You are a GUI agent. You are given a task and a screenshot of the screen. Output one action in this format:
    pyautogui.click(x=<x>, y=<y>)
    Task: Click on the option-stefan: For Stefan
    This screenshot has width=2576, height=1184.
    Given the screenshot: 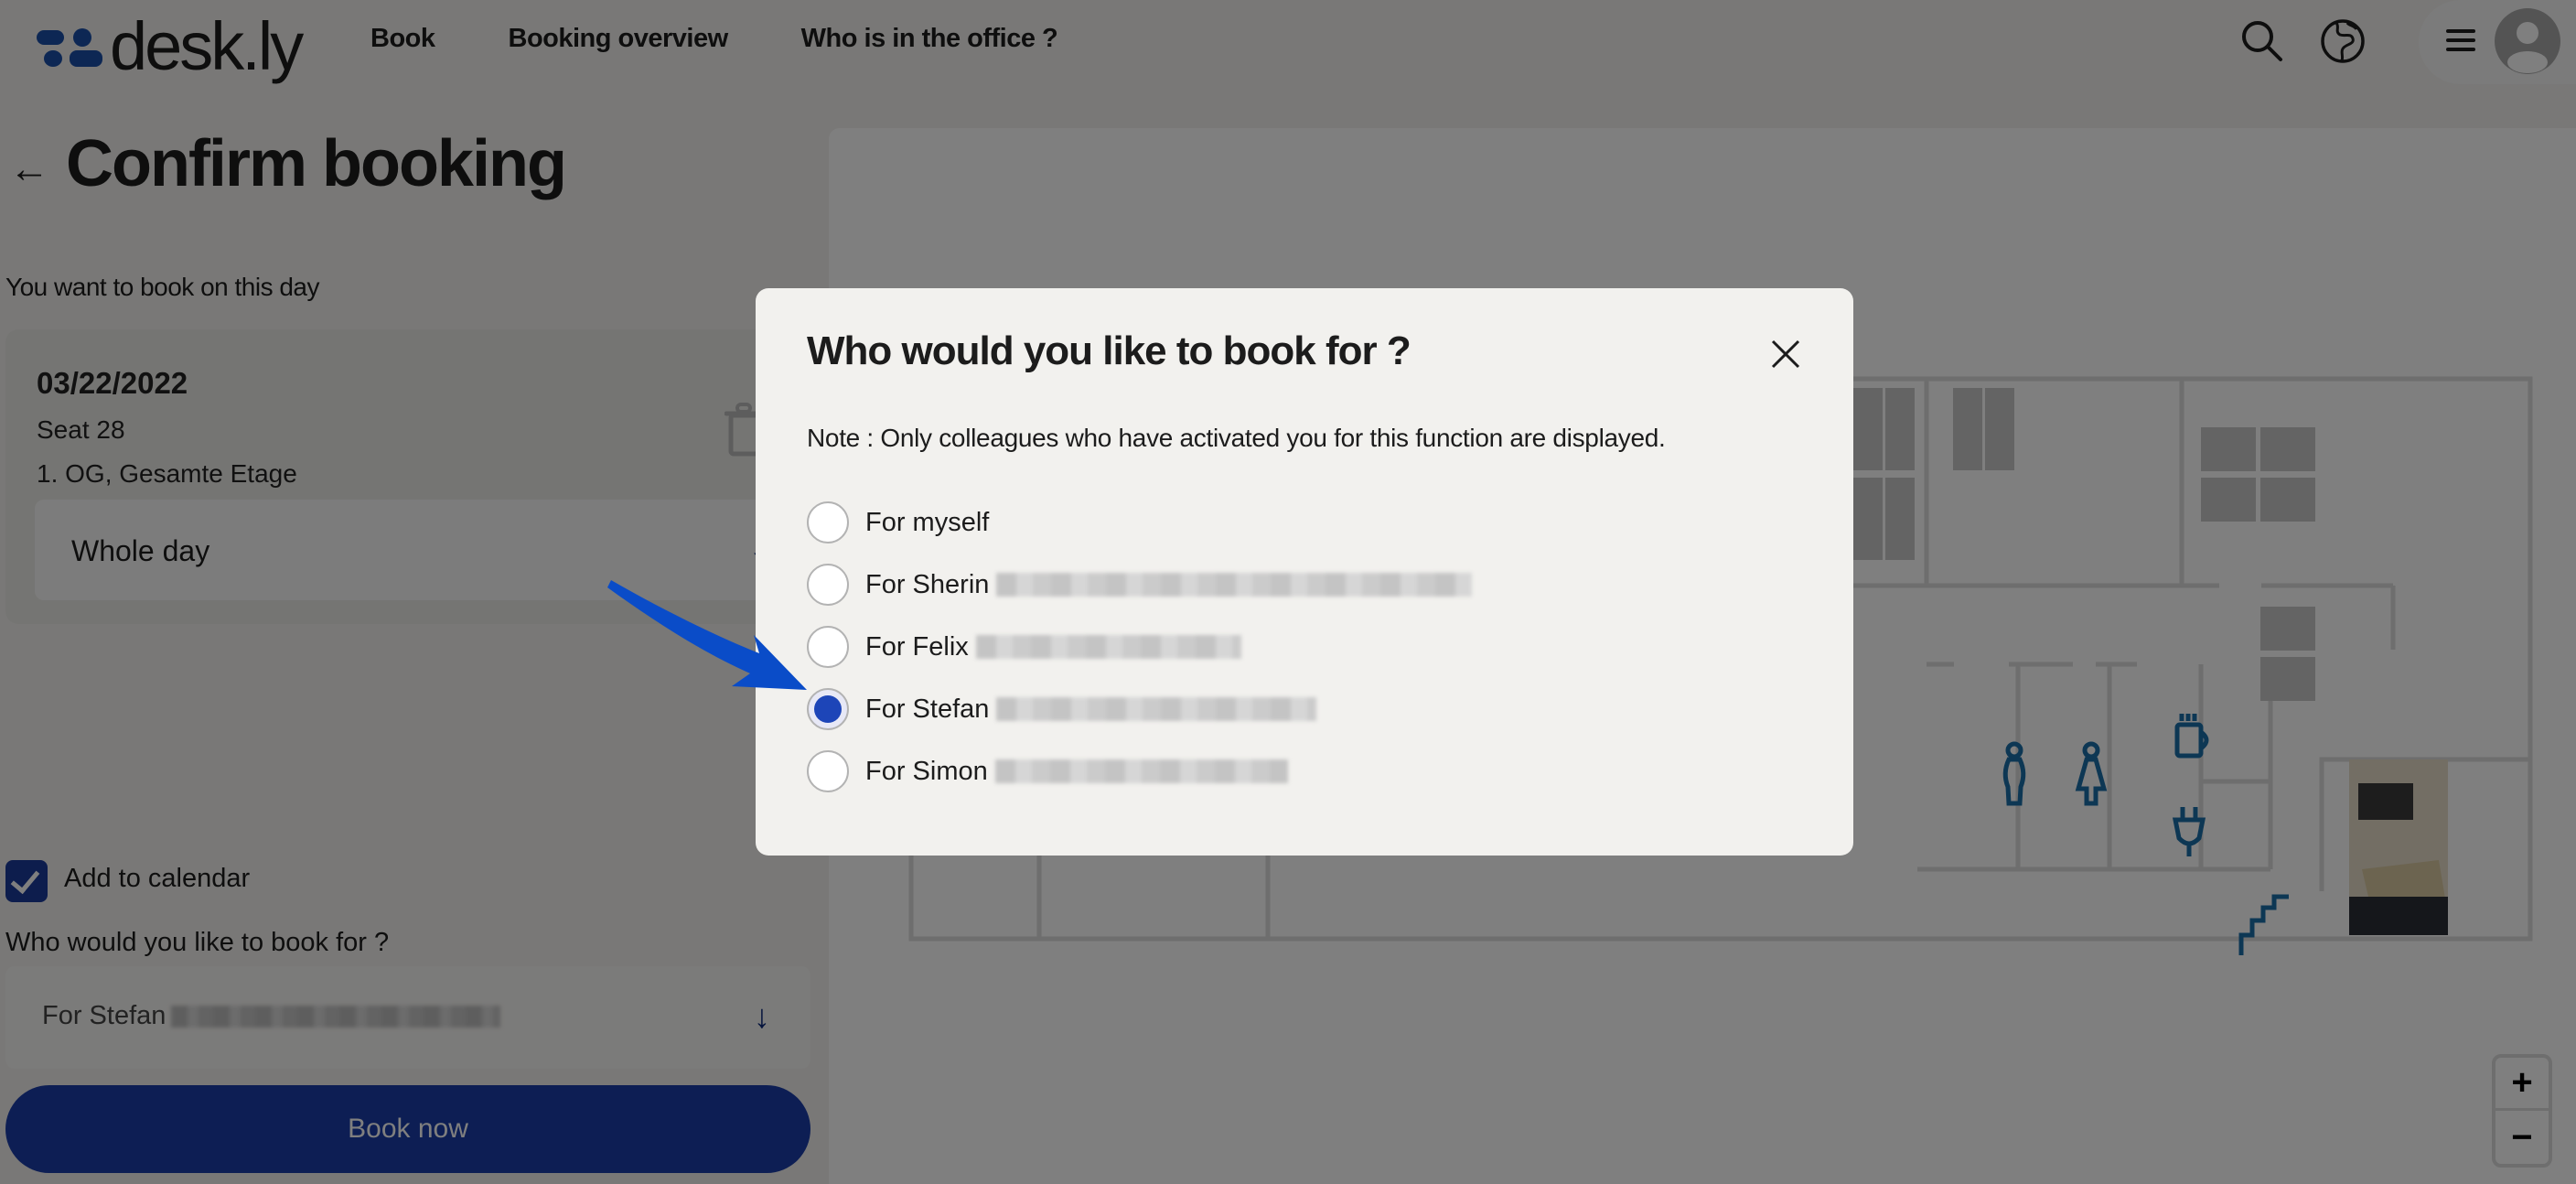 What is the action you would take?
    pyautogui.click(x=1140, y=709)
    